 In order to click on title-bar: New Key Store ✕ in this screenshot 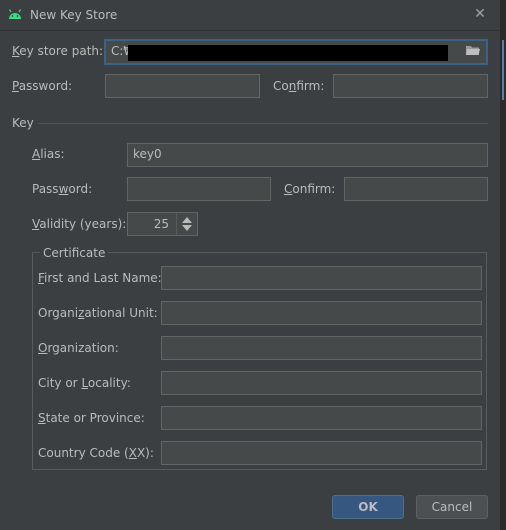, I will do `click(253, 15)`.